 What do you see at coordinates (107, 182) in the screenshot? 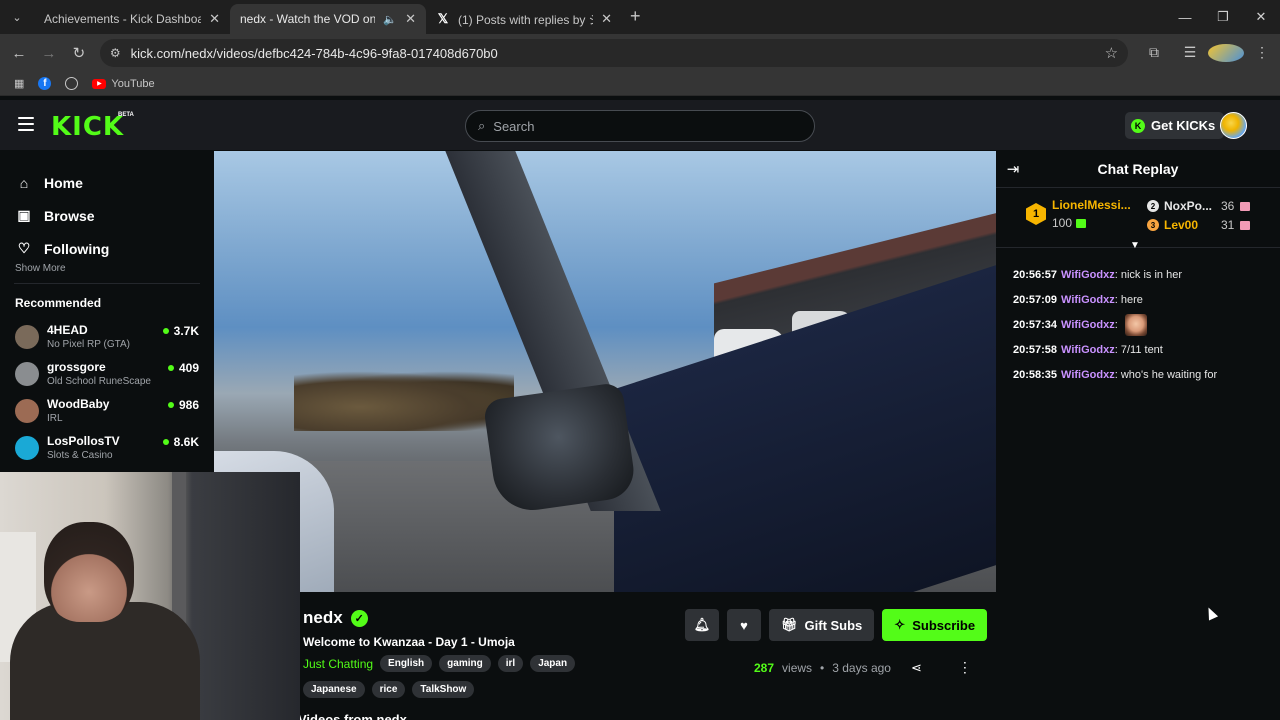
I see `sidebar-item-home: ⌂ Home` at bounding box center [107, 182].